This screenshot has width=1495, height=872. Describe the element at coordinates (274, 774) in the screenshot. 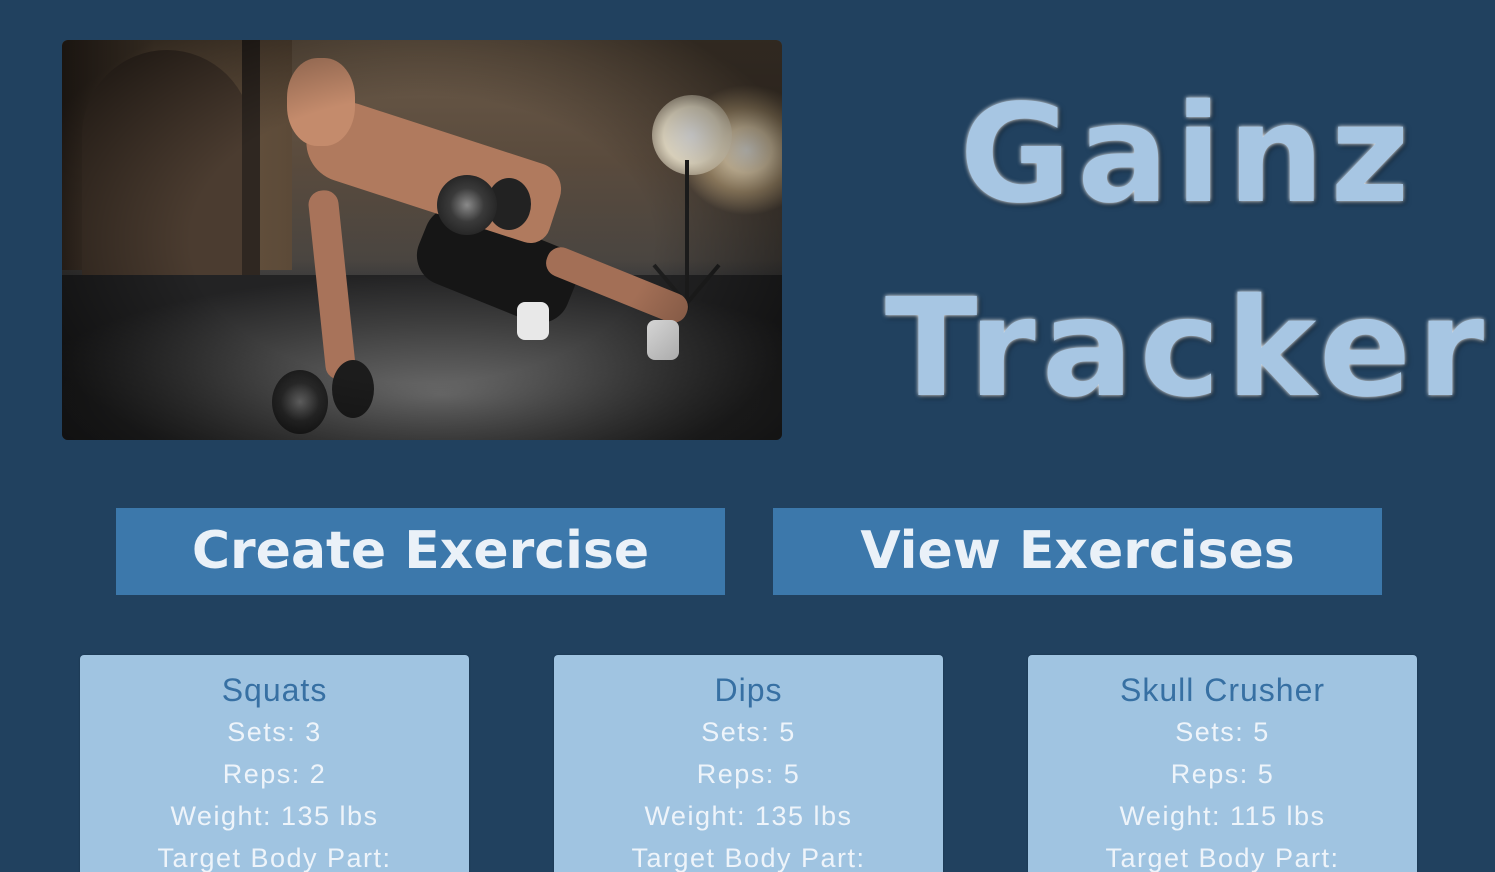

I see `exercise-reps: Reps: 2` at that location.